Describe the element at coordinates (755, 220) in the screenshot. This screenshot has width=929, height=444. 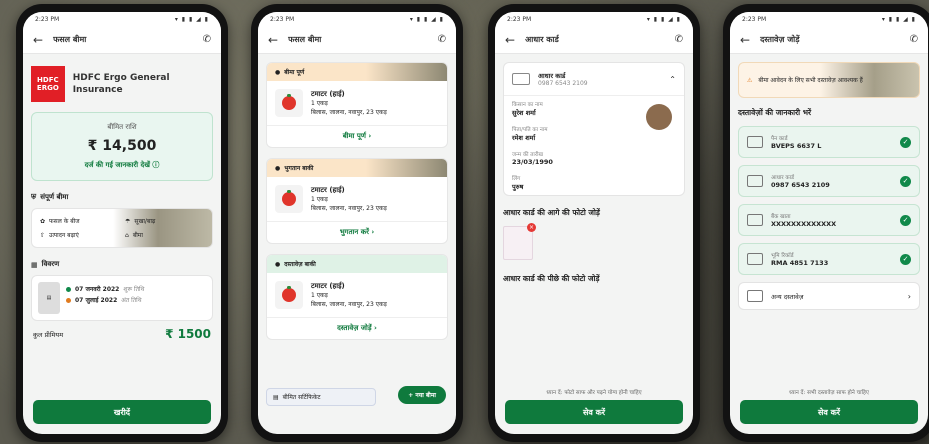
I see `bank-icon` at that location.